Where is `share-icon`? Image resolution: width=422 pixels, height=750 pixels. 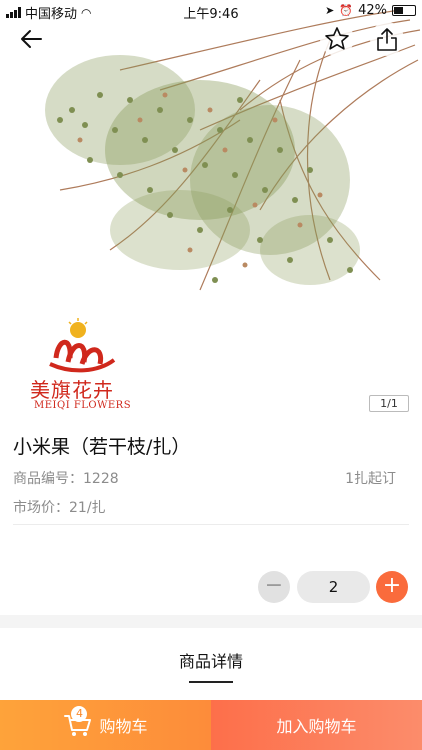
share-icon is located at coordinates (387, 39).